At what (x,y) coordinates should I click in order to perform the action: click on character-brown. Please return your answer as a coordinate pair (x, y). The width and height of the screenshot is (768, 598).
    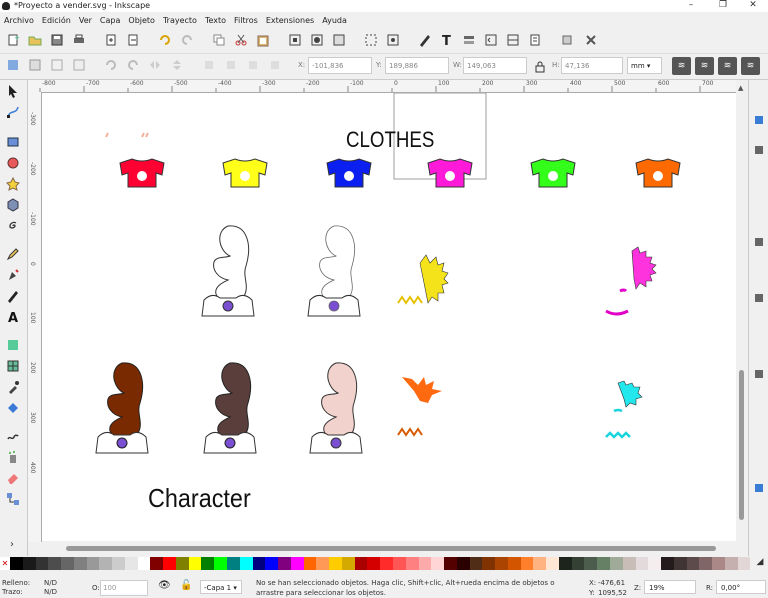
    Looking at the image, I should click on (122, 408).